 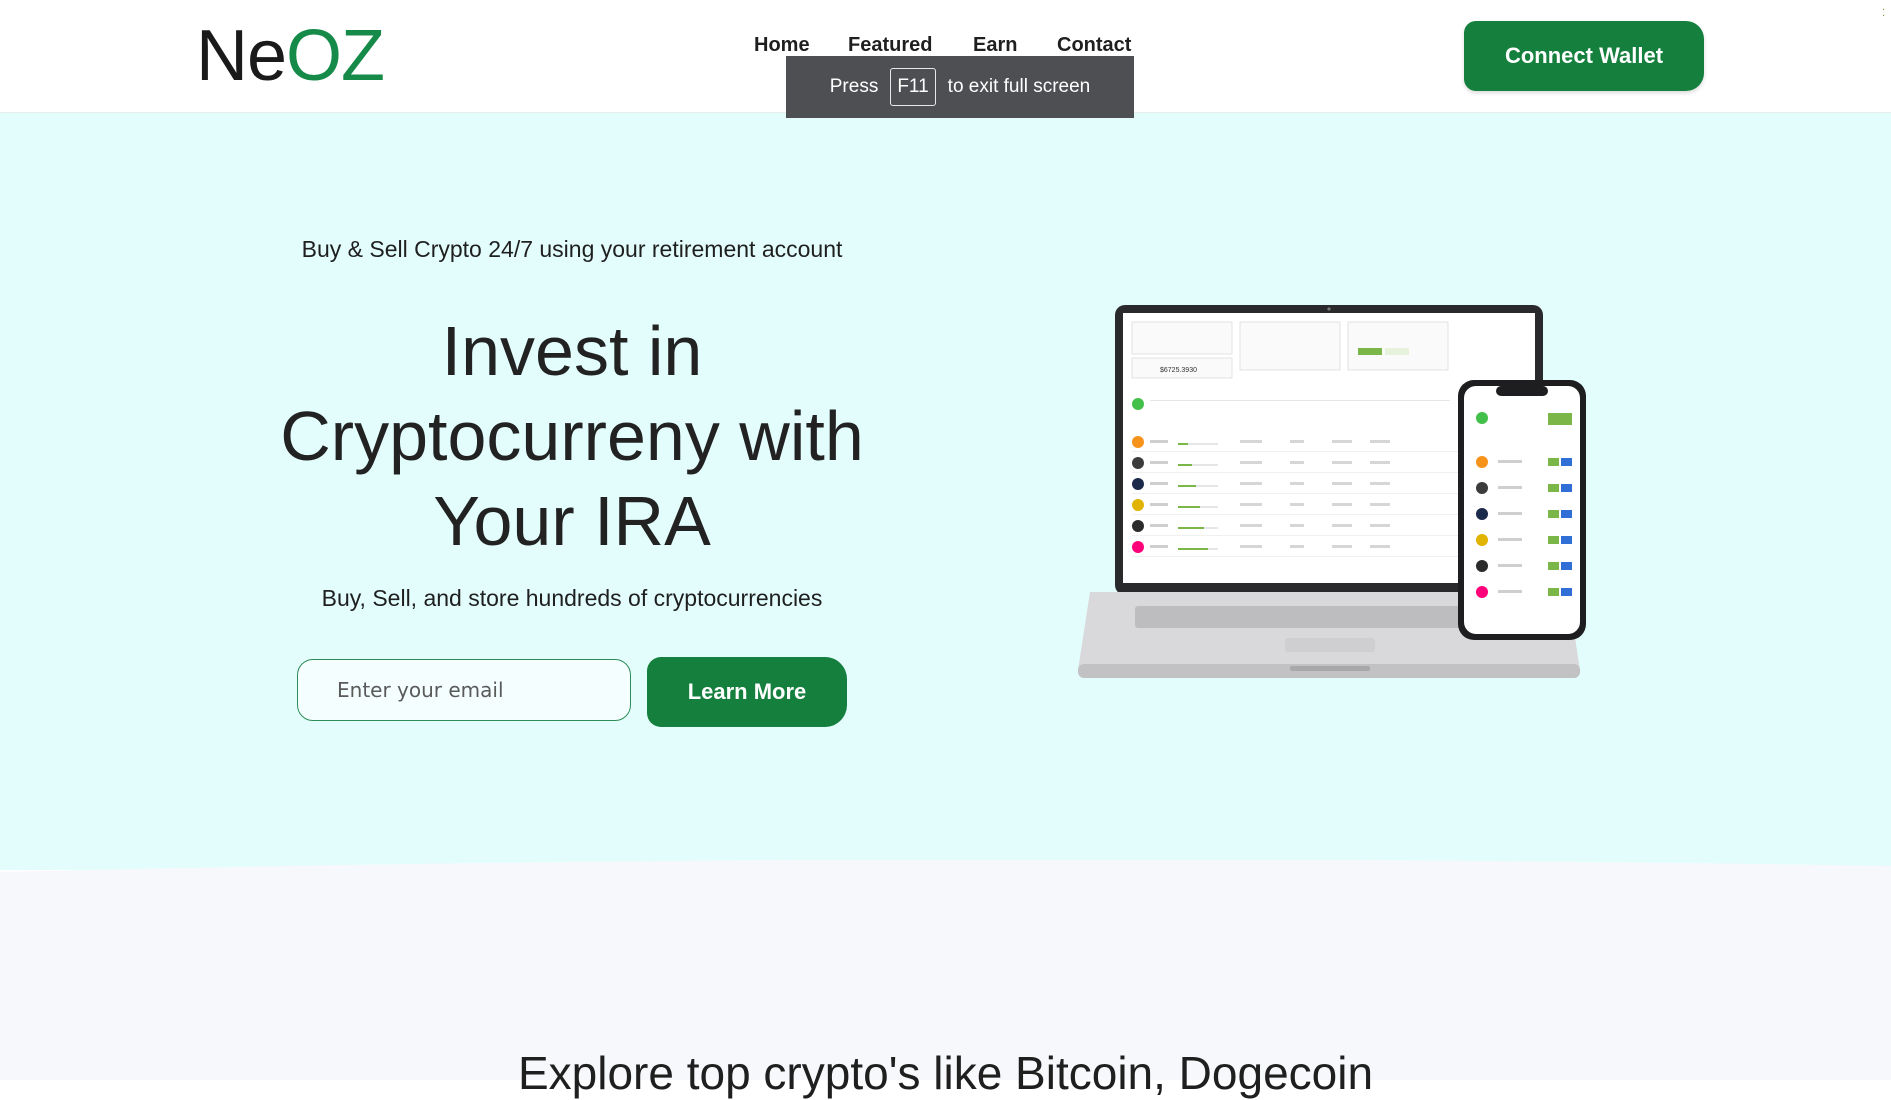 I want to click on logo-text-oz: OZ, so click(x=335, y=56).